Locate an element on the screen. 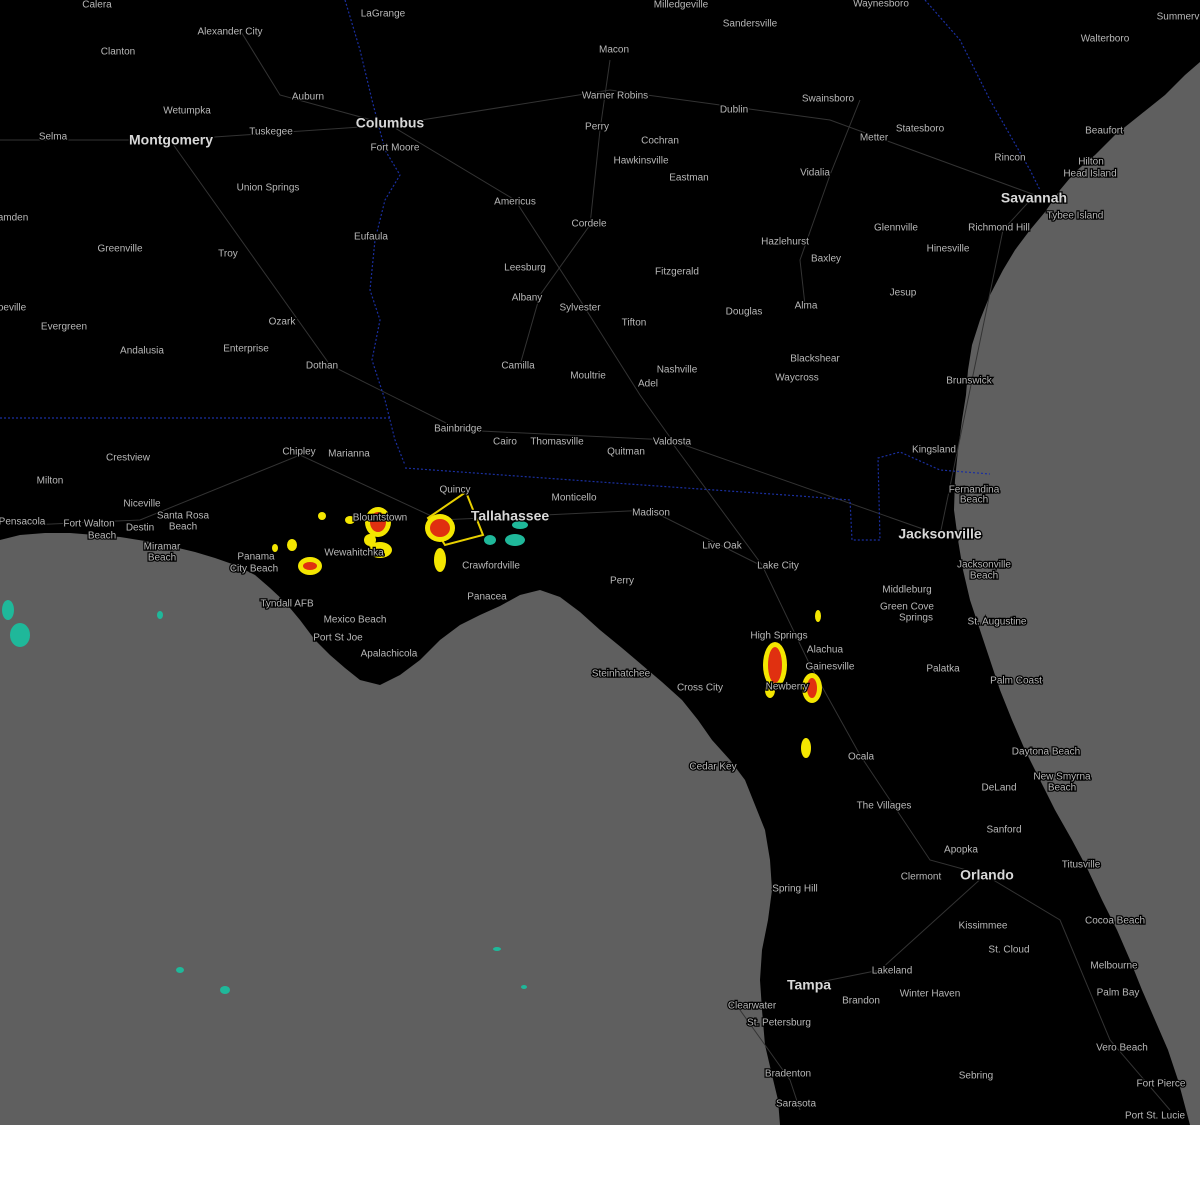  city-label: Fort Walton is located at coordinates (88, 524).